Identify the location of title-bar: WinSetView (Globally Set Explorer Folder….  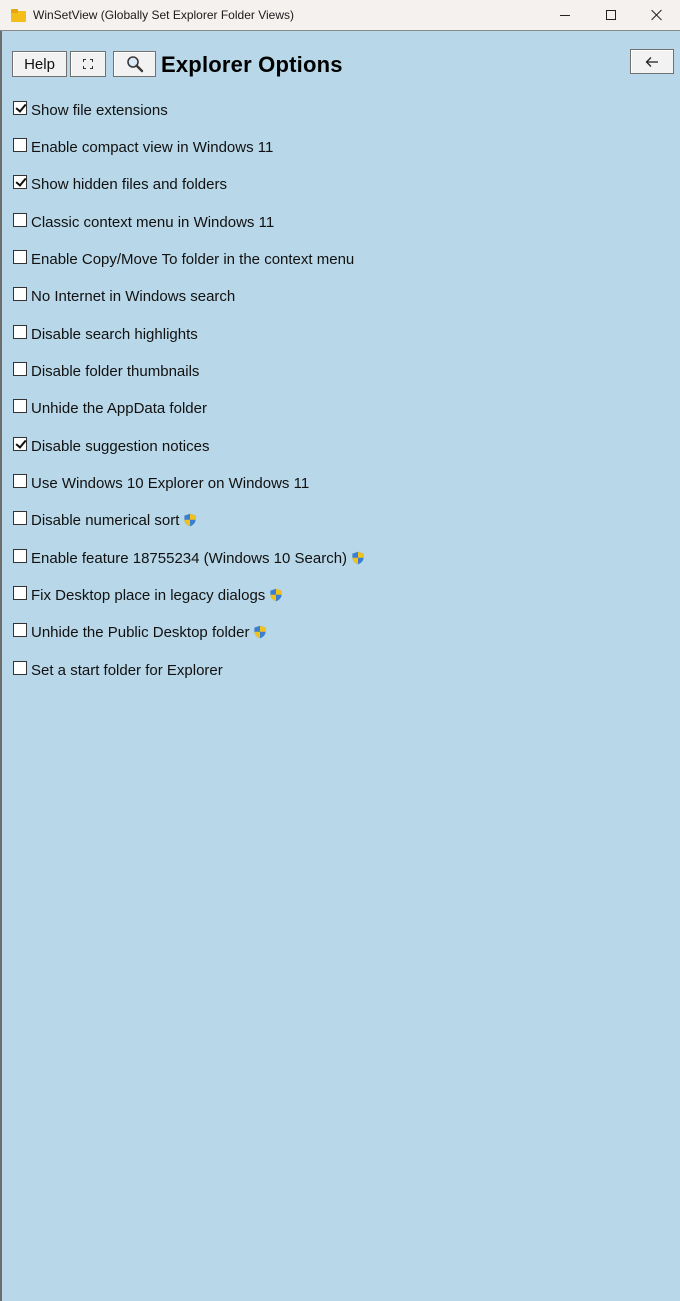
(340, 15).